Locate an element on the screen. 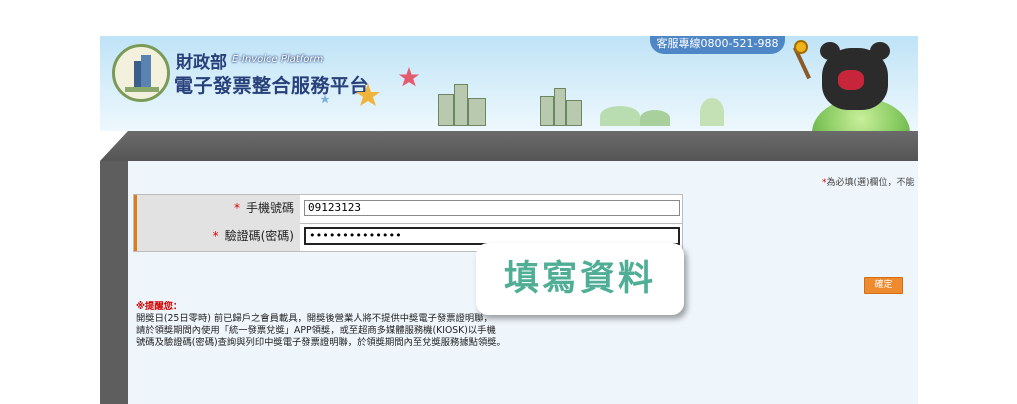 The width and height of the screenshot is (1017, 404). required-note-text: 為必填(選)欄位，不能 is located at coordinates (870, 183).